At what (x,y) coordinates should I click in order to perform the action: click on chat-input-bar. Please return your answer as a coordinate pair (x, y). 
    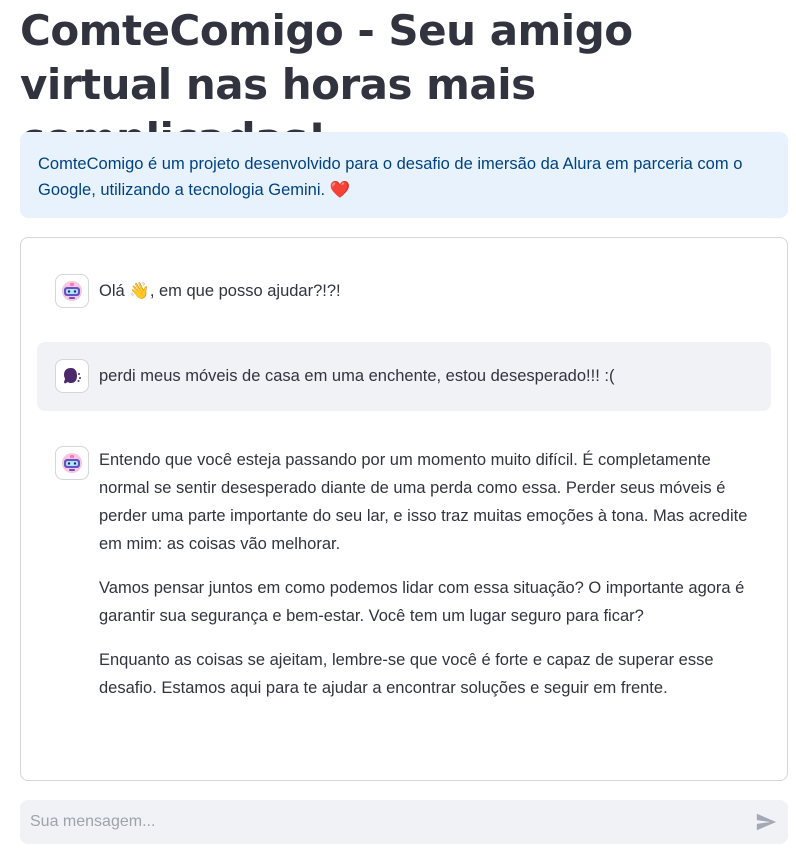
    Looking at the image, I should click on (404, 822).